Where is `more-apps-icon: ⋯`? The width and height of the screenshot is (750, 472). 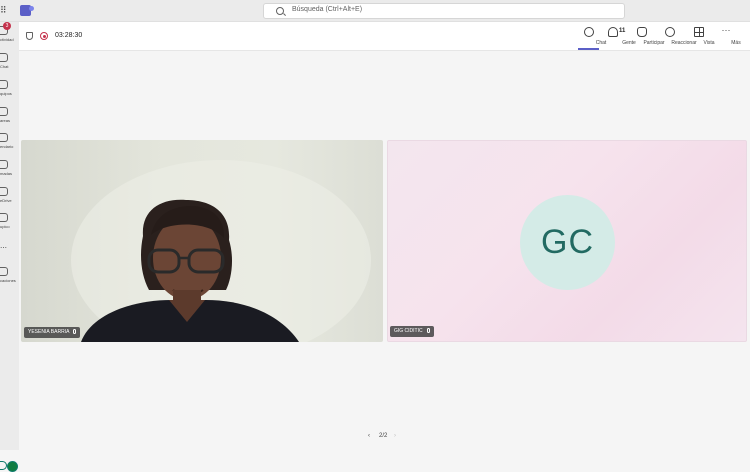
more-apps-icon: ⋯ is located at coordinates (3, 248).